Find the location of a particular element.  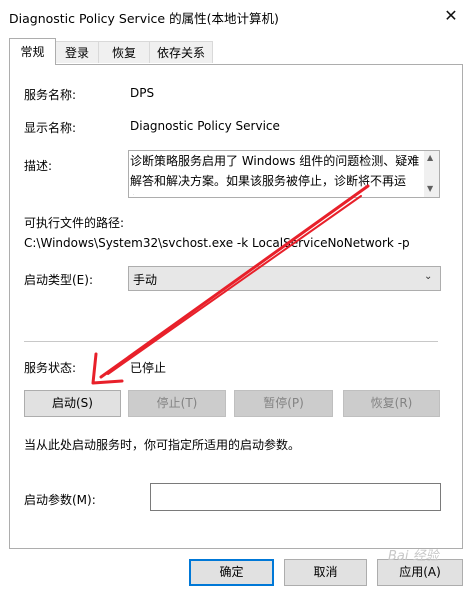

cancel-button: 取消 is located at coordinates (325, 572).